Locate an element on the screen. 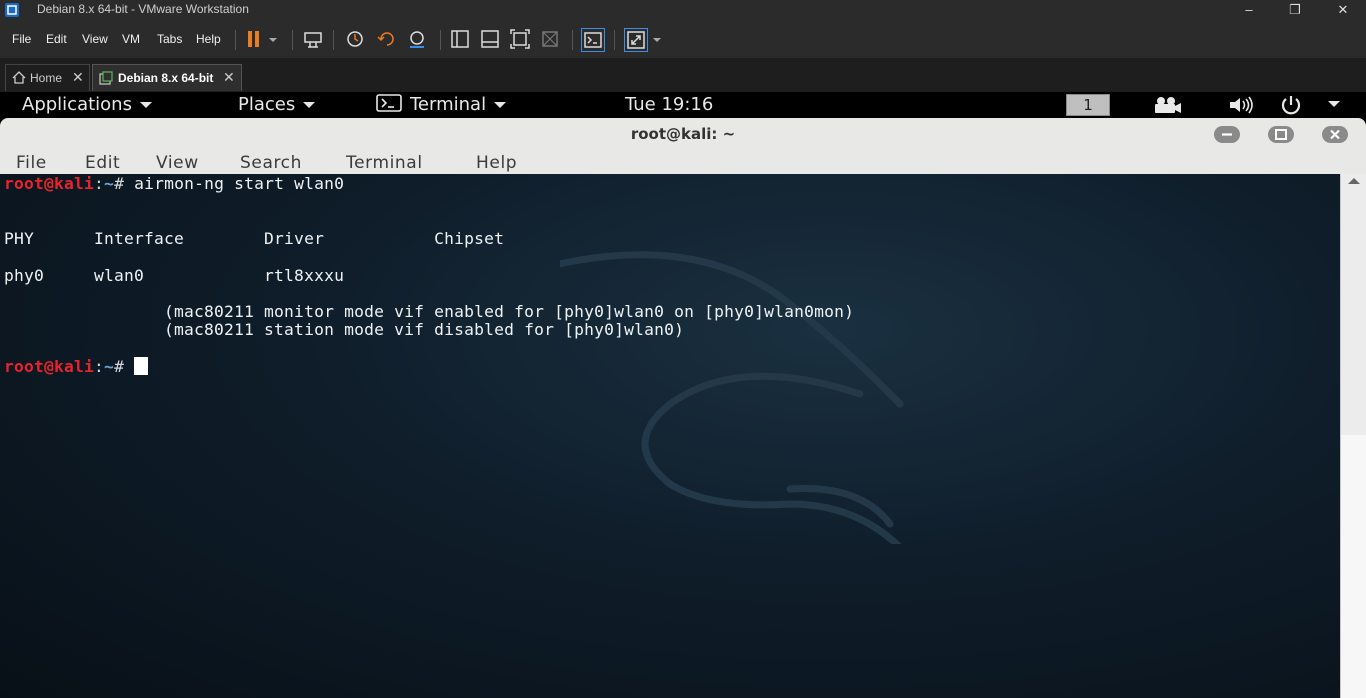 This screenshot has width=1366, height=698. command-line: root@kali:~# airmon-ng start wlan0 is located at coordinates (174, 183).